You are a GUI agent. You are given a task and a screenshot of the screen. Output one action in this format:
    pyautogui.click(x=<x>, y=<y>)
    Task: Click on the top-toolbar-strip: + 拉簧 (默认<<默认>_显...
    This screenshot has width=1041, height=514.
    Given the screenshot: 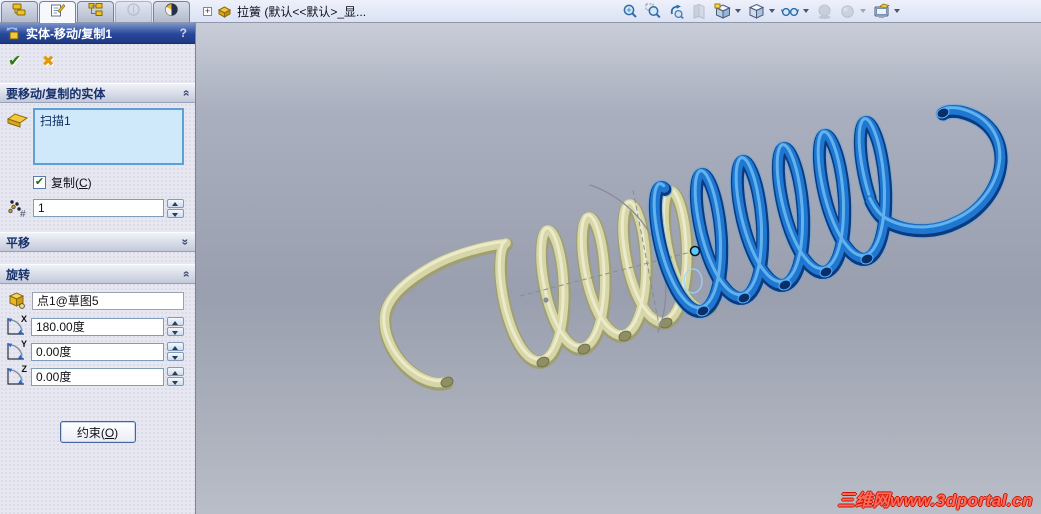 What is the action you would take?
    pyautogui.click(x=520, y=11)
    